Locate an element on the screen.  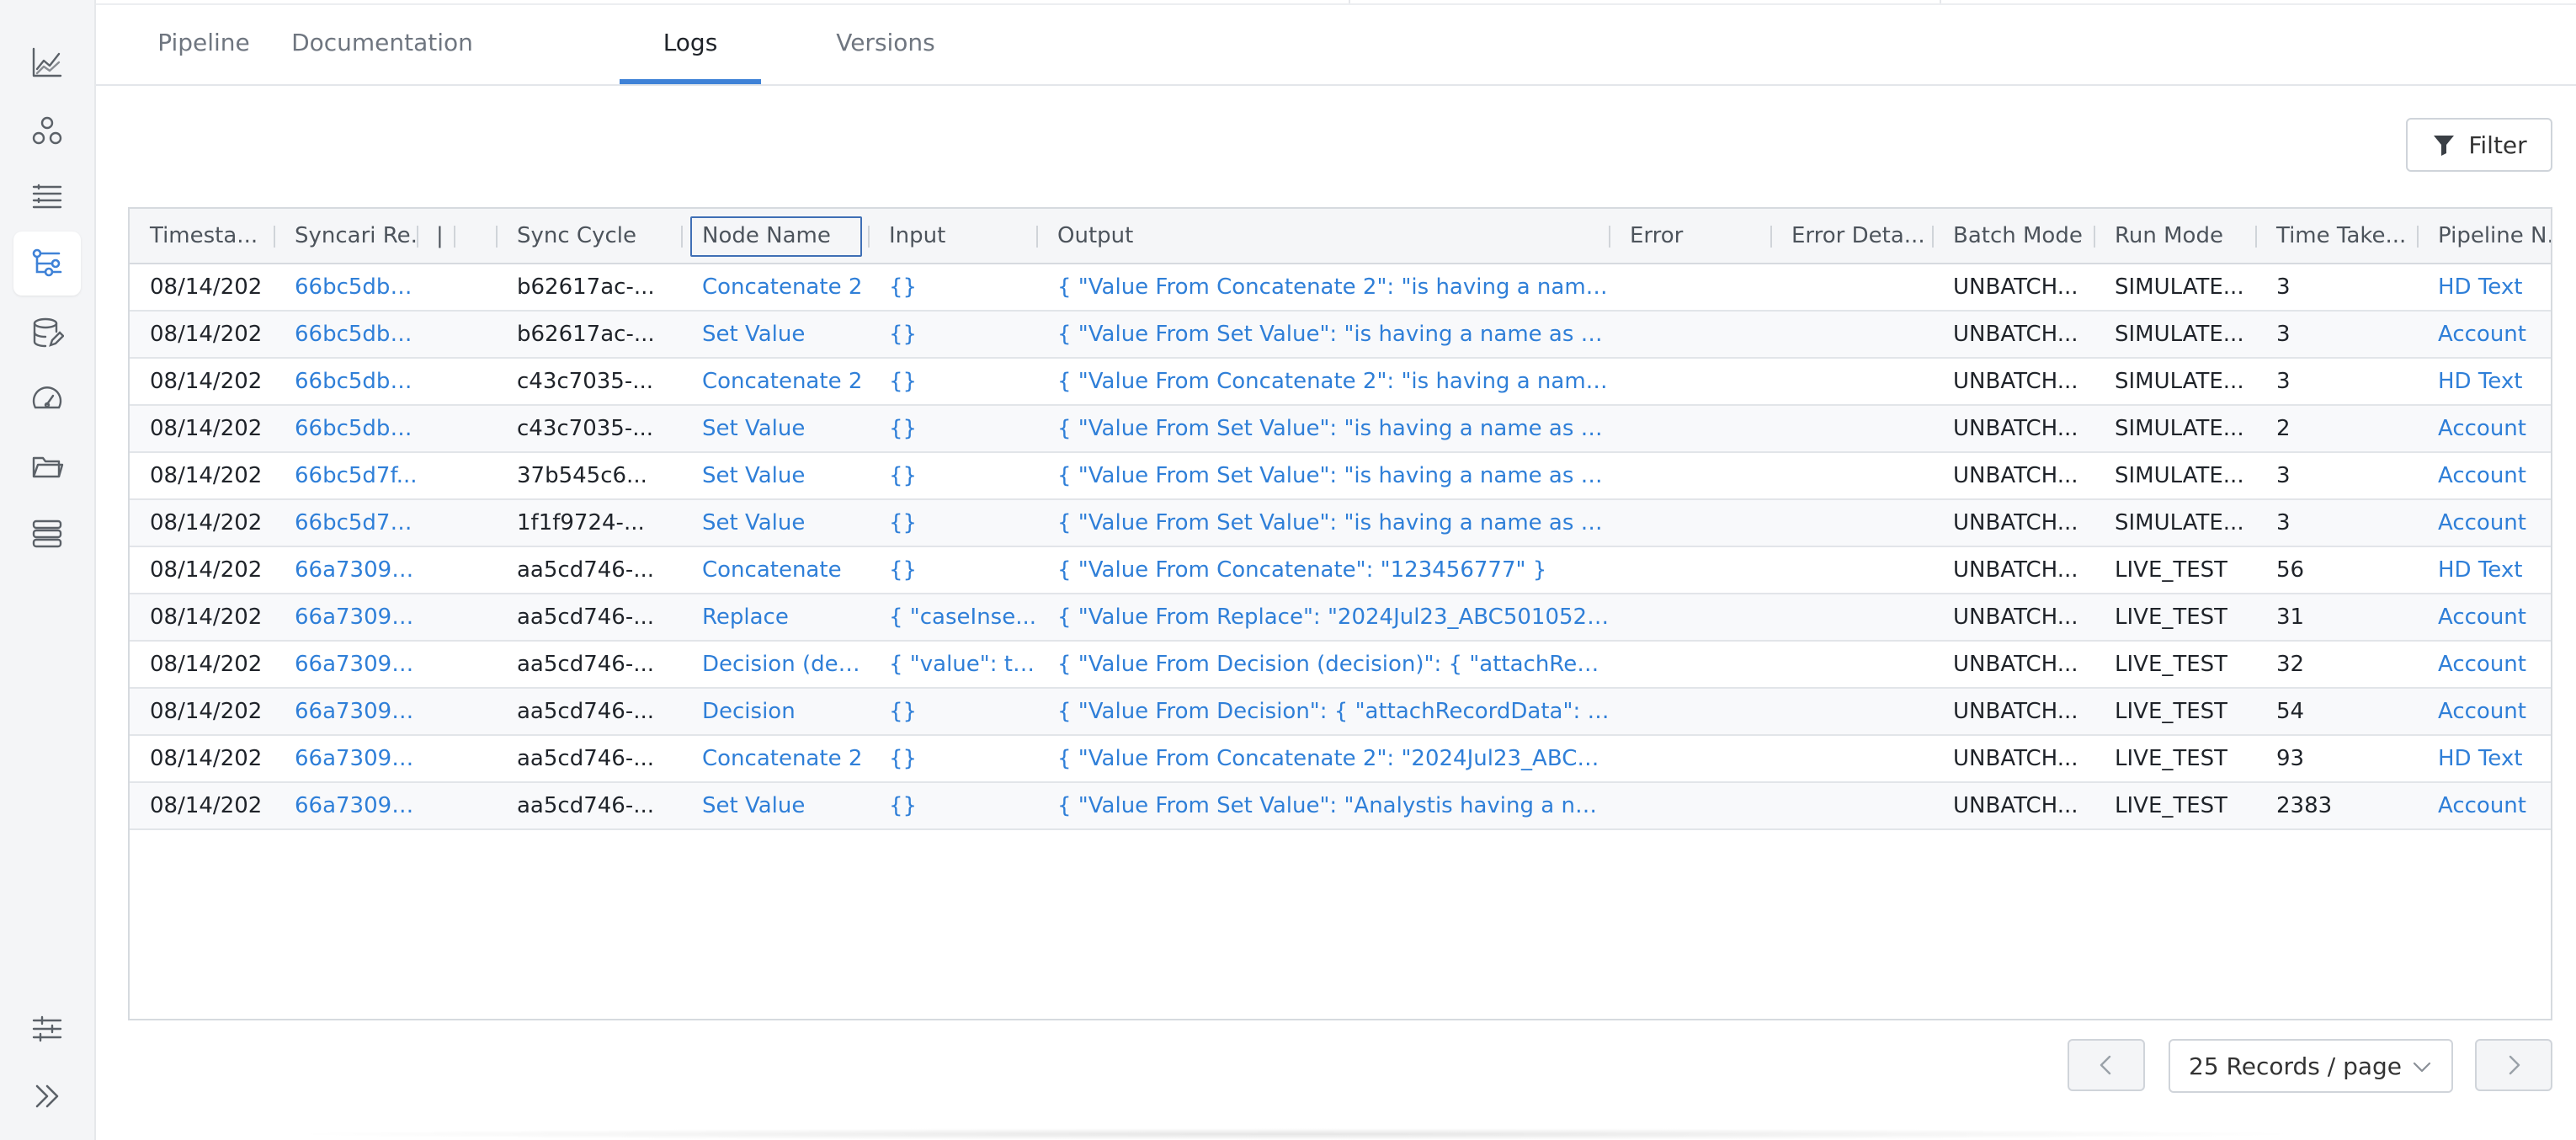
tab-documentation: Documentation is located at coordinates (383, 42).